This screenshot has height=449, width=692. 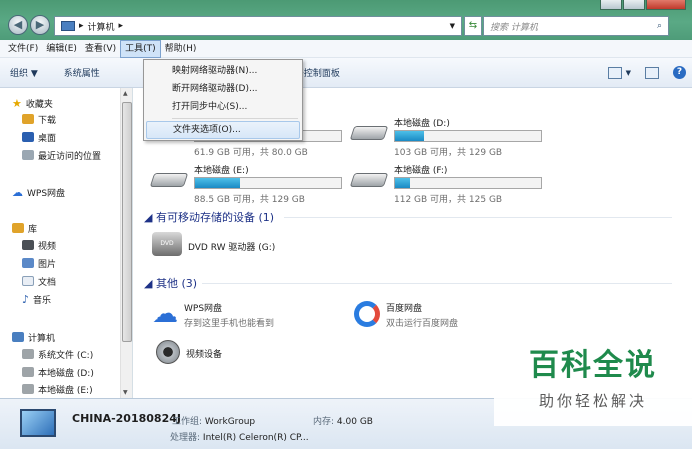 I want to click on menu-help: 帮助(H), so click(x=181, y=49).